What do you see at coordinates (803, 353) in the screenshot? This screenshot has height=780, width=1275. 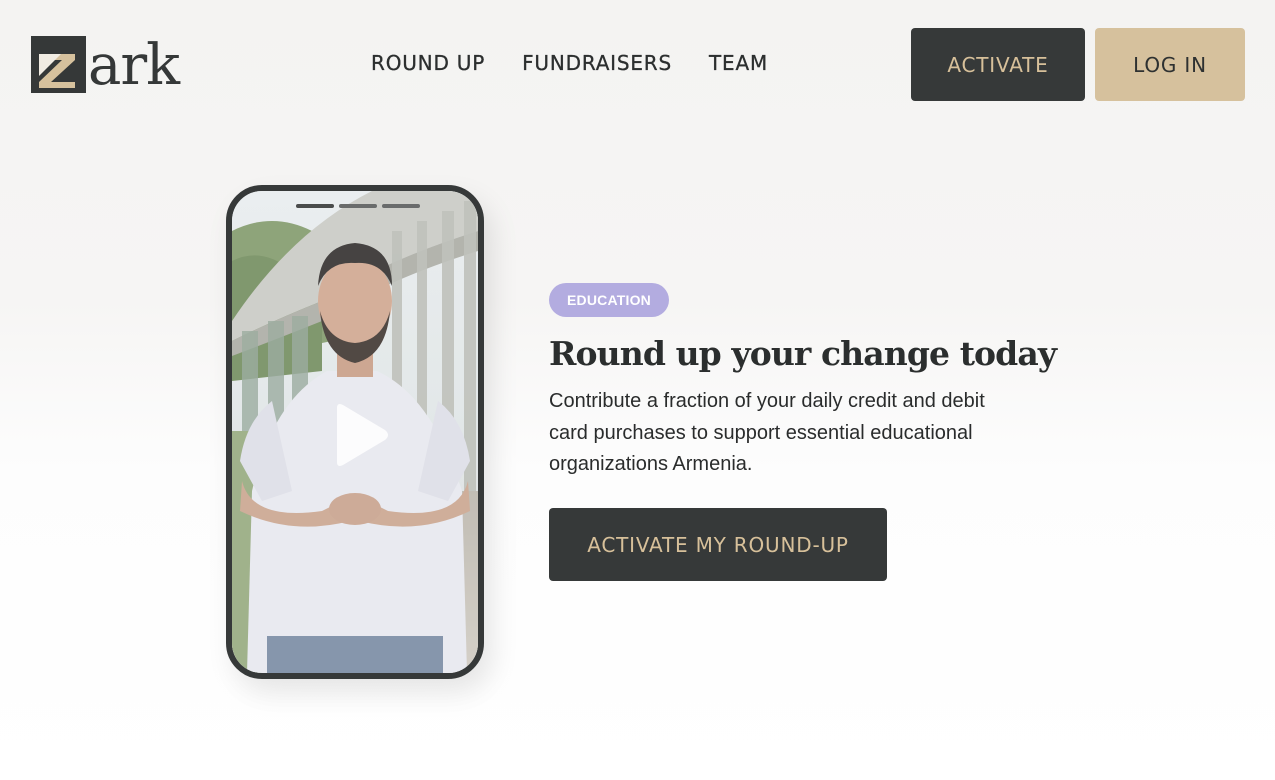 I see `hero-title: Round up your change today` at bounding box center [803, 353].